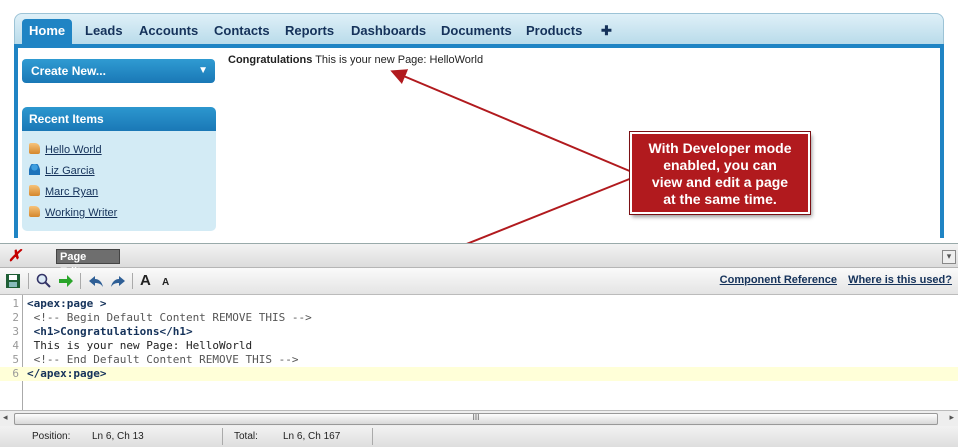  What do you see at coordinates (140, 346) in the screenshot?
I see `code-text: This is your new Page: HelloWorld` at bounding box center [140, 346].